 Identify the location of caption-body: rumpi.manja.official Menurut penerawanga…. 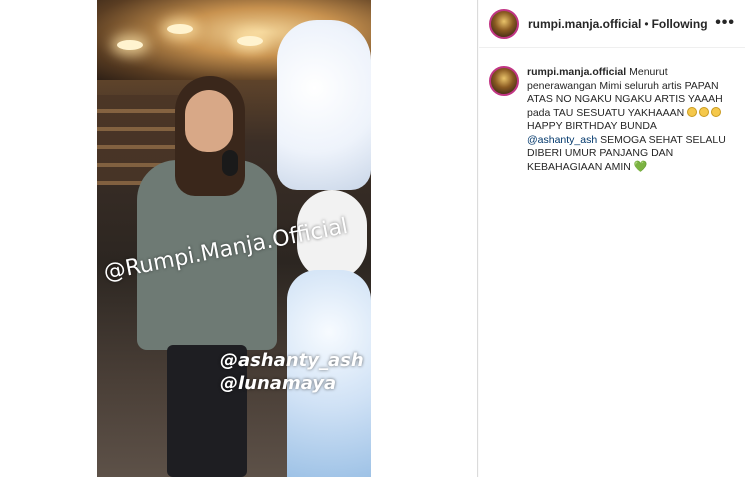
(632, 120).